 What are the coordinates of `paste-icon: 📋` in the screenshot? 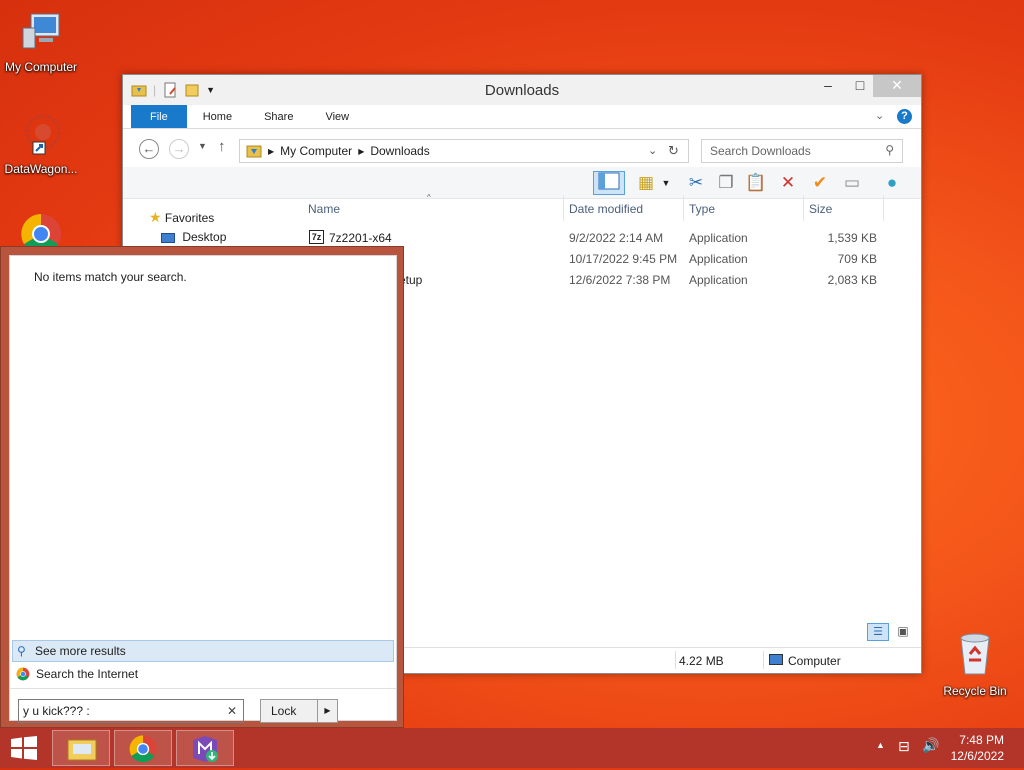 It's located at (756, 183).